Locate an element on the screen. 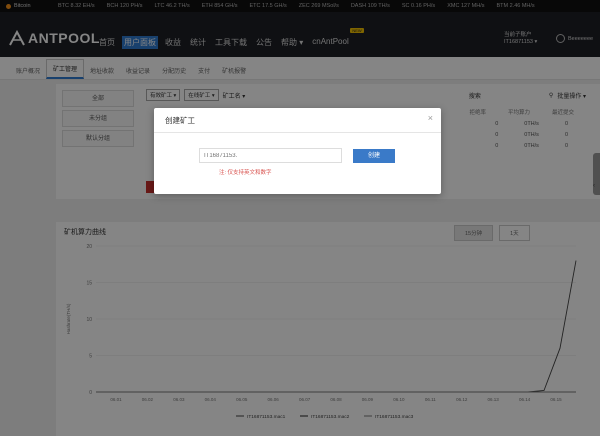 The image size is (600, 436). create-button: 创建 is located at coordinates (374, 156).